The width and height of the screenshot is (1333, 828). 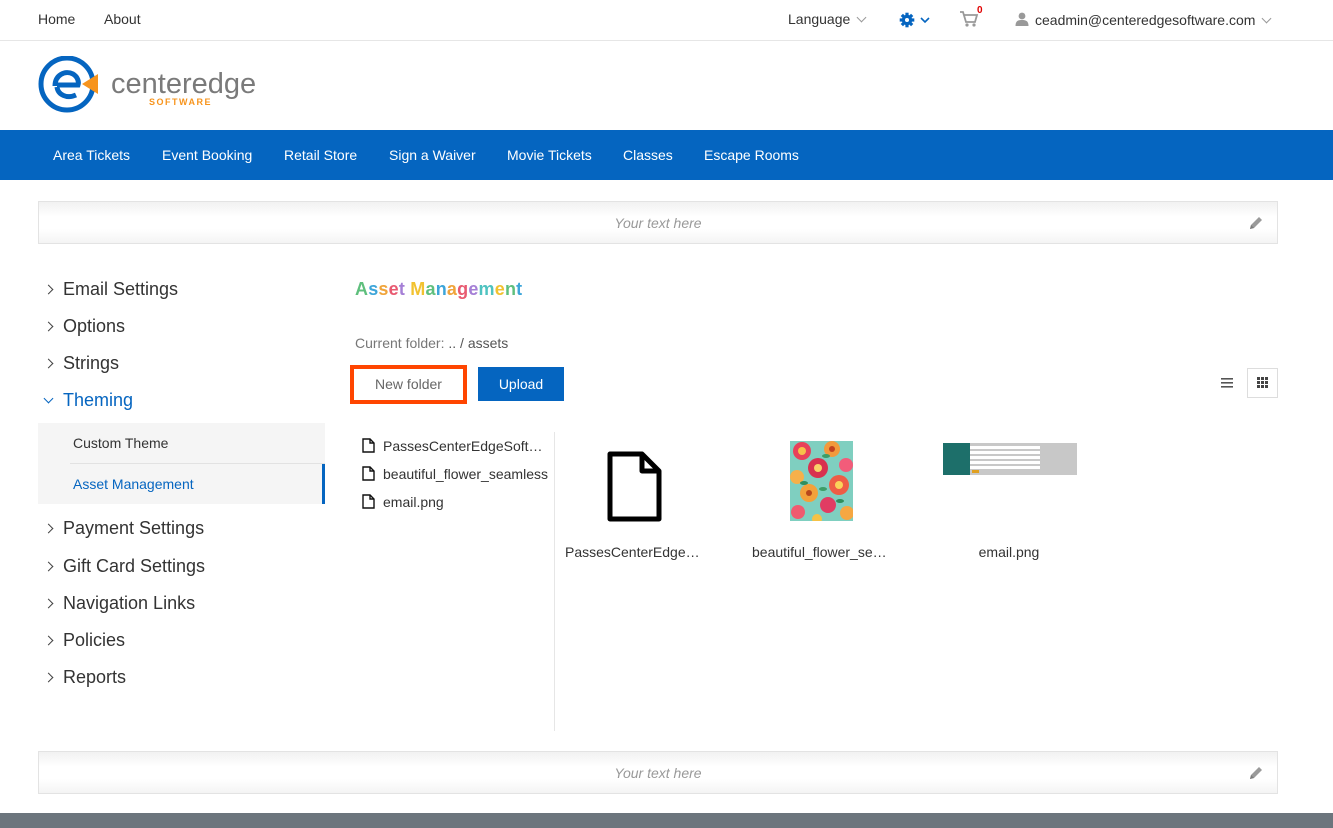 What do you see at coordinates (554, 581) in the screenshot?
I see `panel-divider` at bounding box center [554, 581].